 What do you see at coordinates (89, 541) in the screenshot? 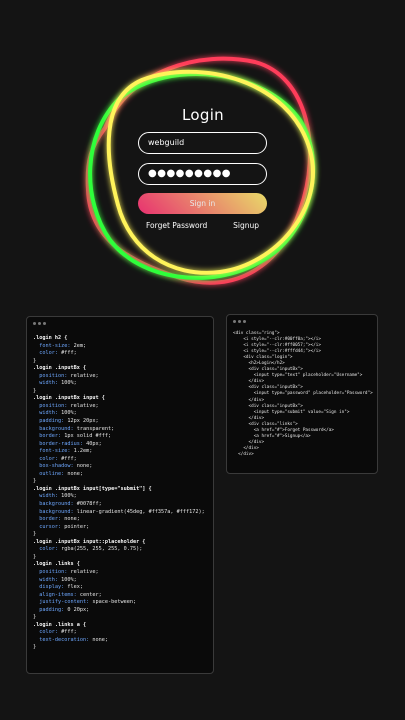
I see `code-line: .login .inputBx input::placeholder {` at bounding box center [89, 541].